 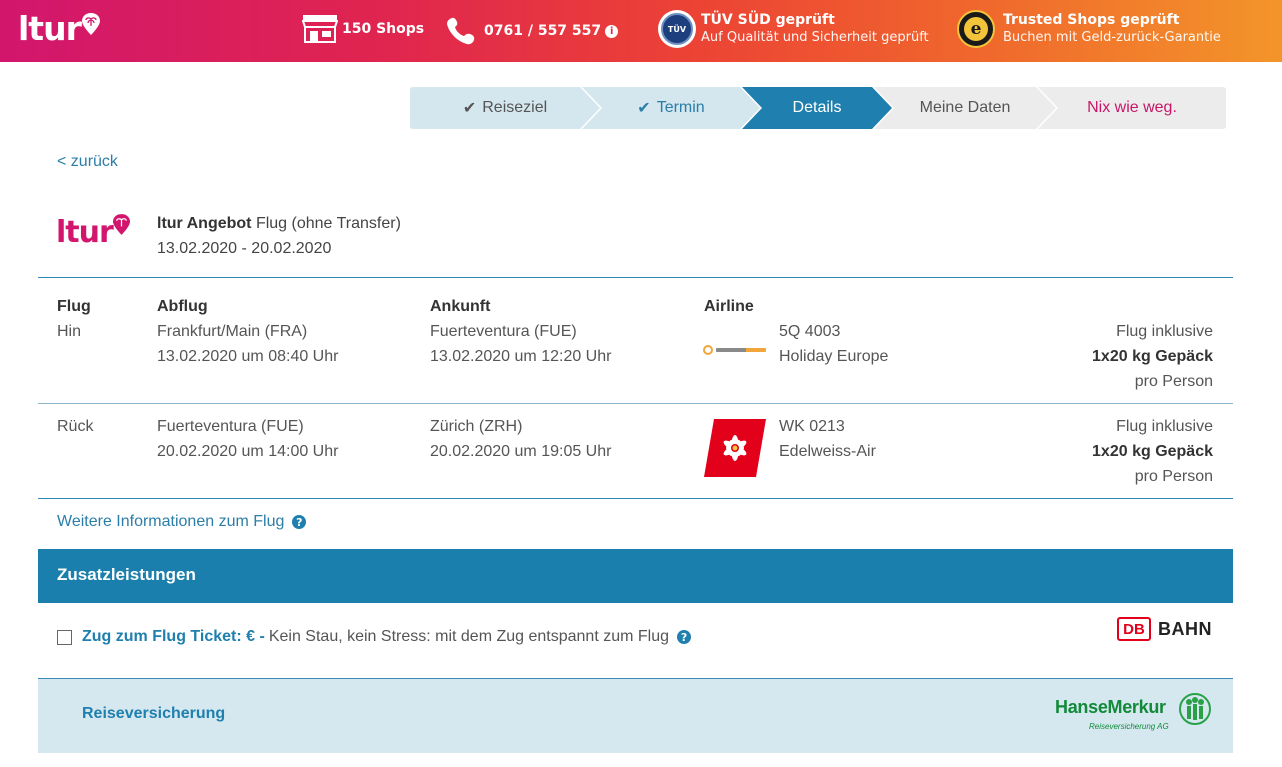 I want to click on shops-link: 150 Shops, so click(x=363, y=29).